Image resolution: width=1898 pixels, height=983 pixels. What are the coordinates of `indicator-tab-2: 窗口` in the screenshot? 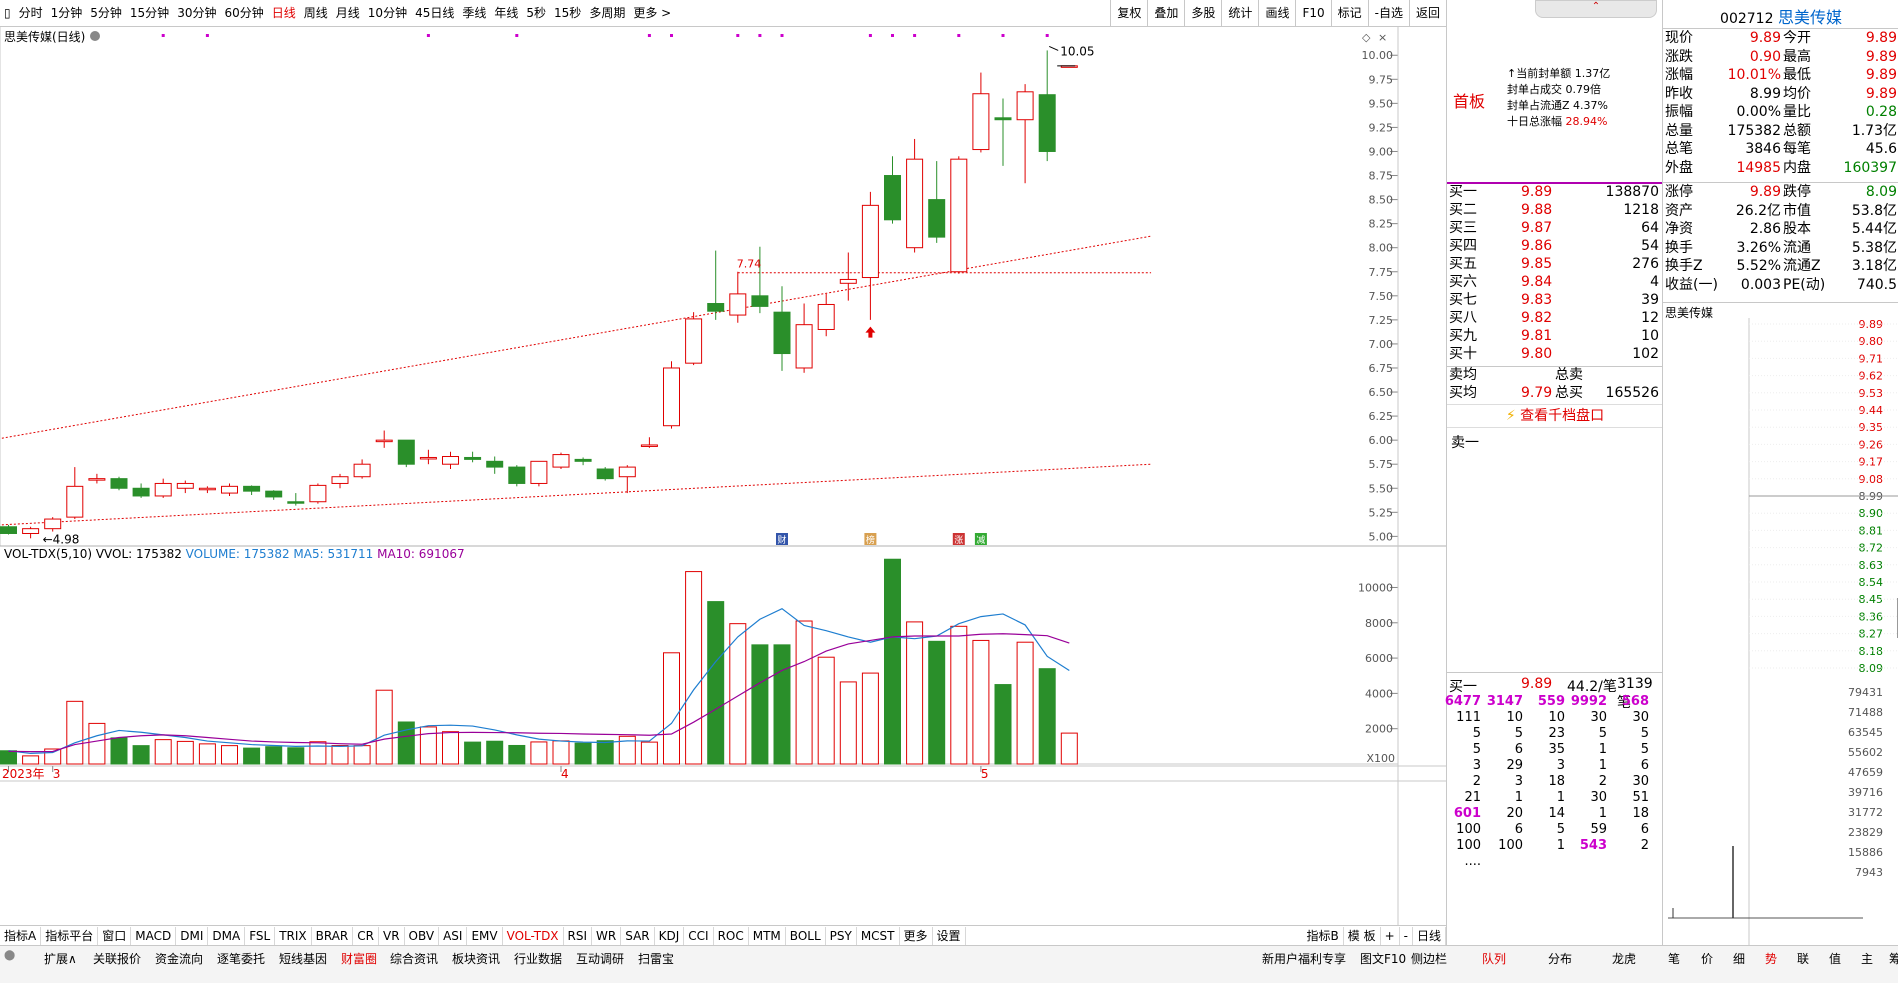 It's located at (115, 936).